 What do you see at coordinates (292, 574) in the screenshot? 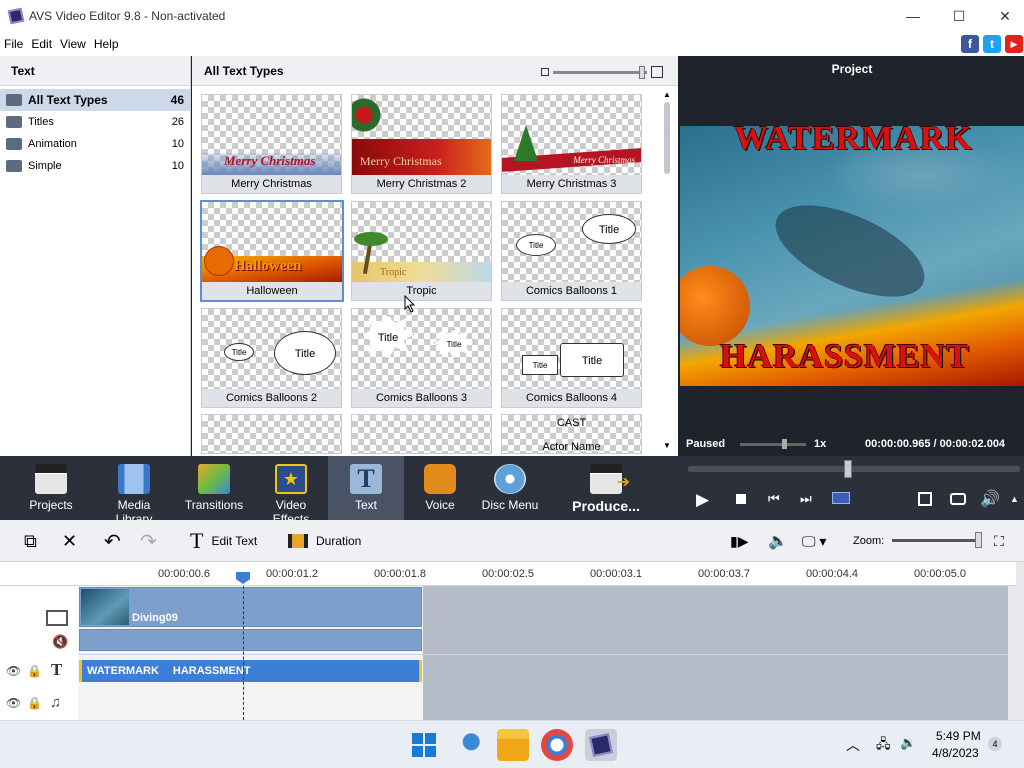
I see `ruler-tick: 00:00:01.2` at bounding box center [292, 574].